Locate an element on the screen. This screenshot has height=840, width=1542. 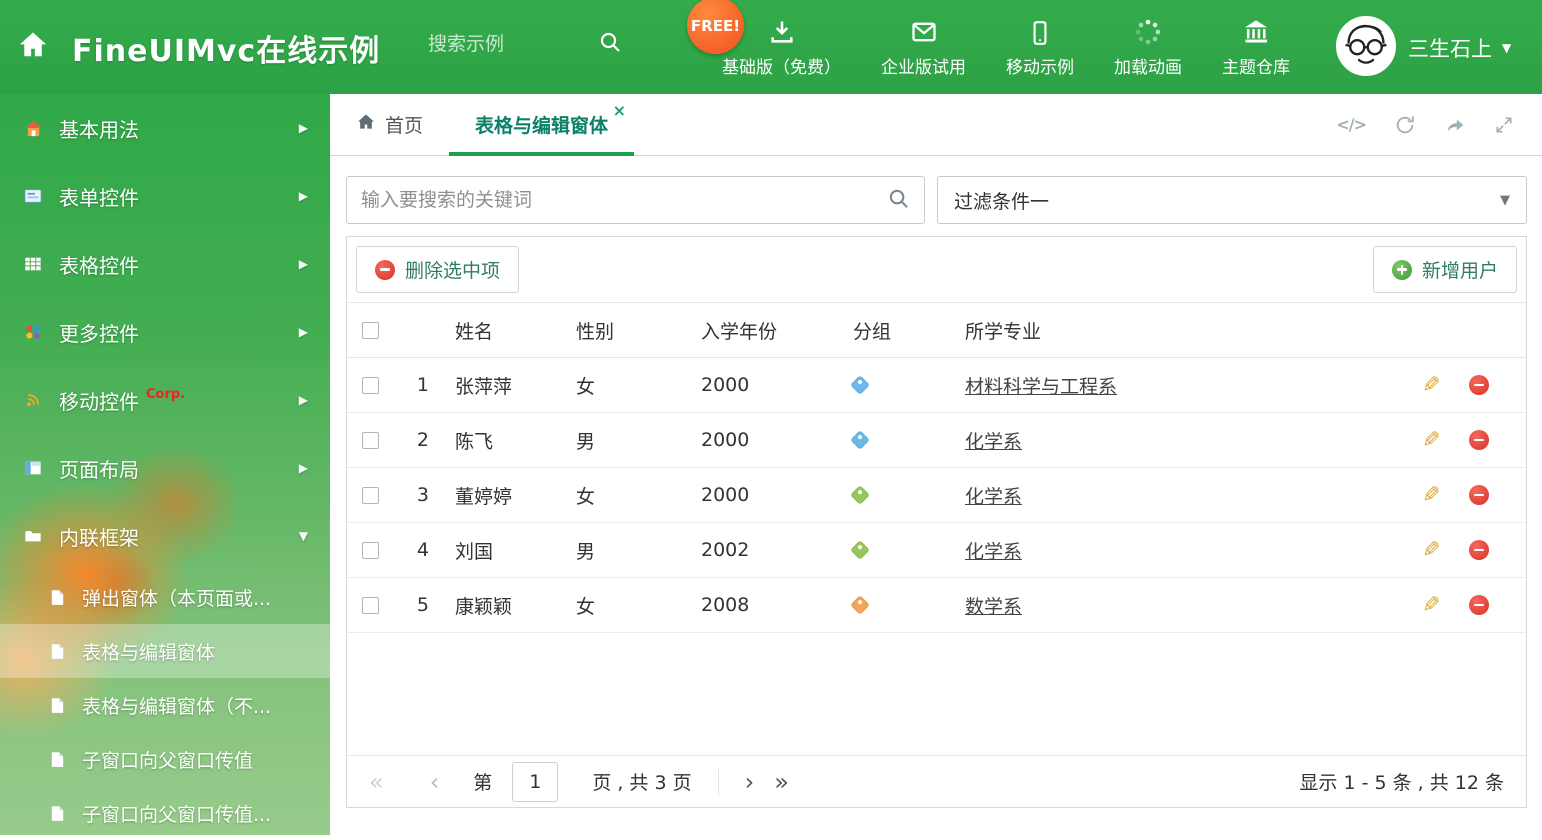
table-icon is located at coordinates (33, 264).